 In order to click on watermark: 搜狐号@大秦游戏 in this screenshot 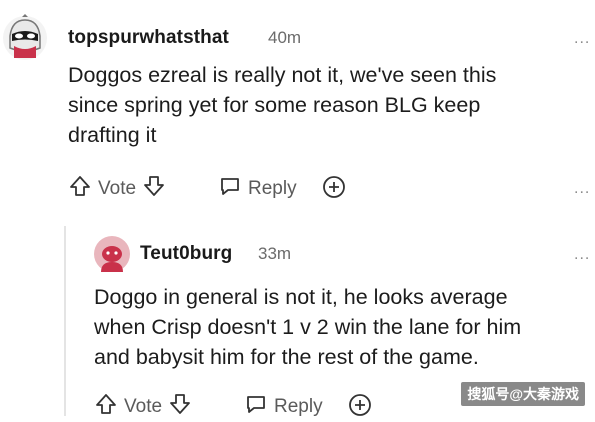, I will do `click(523, 394)`.